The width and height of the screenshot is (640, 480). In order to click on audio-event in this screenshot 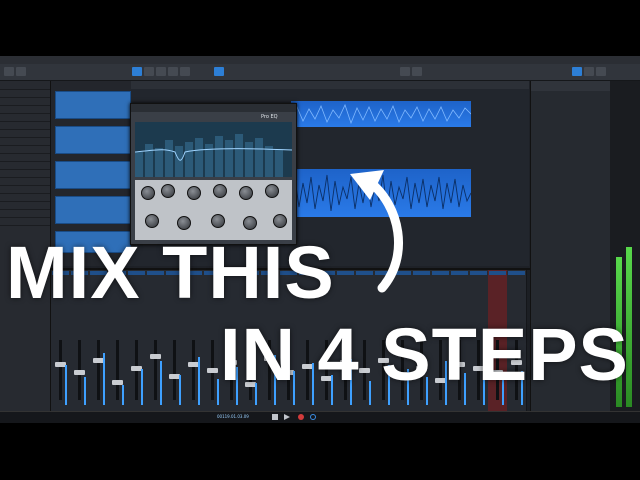, I will do `click(381, 114)`.